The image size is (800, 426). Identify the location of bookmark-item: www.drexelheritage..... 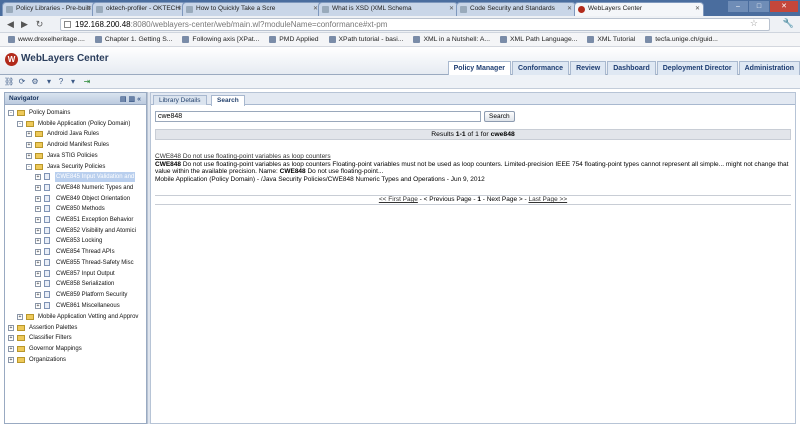
(46, 39).